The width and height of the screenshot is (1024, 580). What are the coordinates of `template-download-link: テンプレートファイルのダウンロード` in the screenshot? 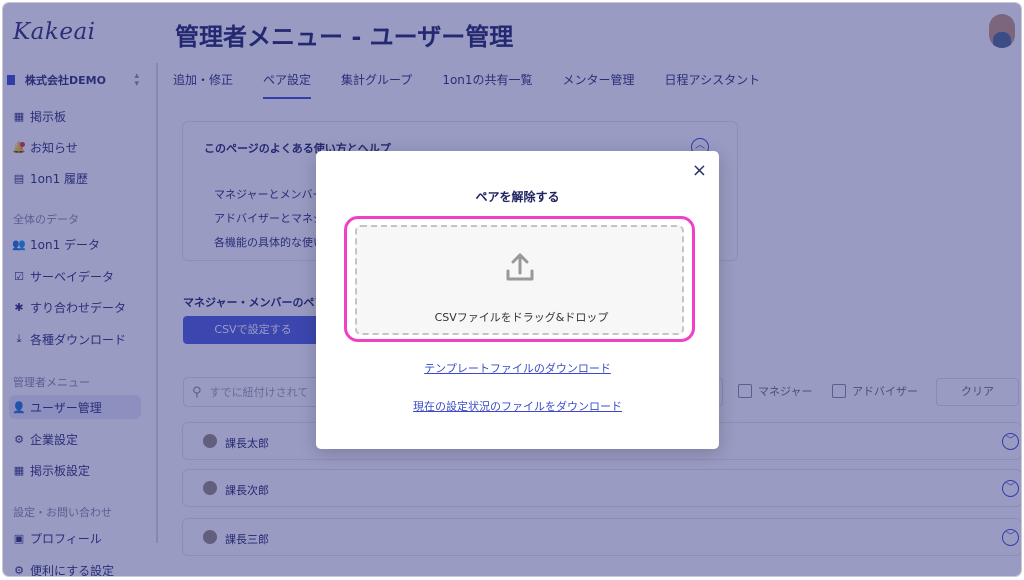 It's located at (517, 368).